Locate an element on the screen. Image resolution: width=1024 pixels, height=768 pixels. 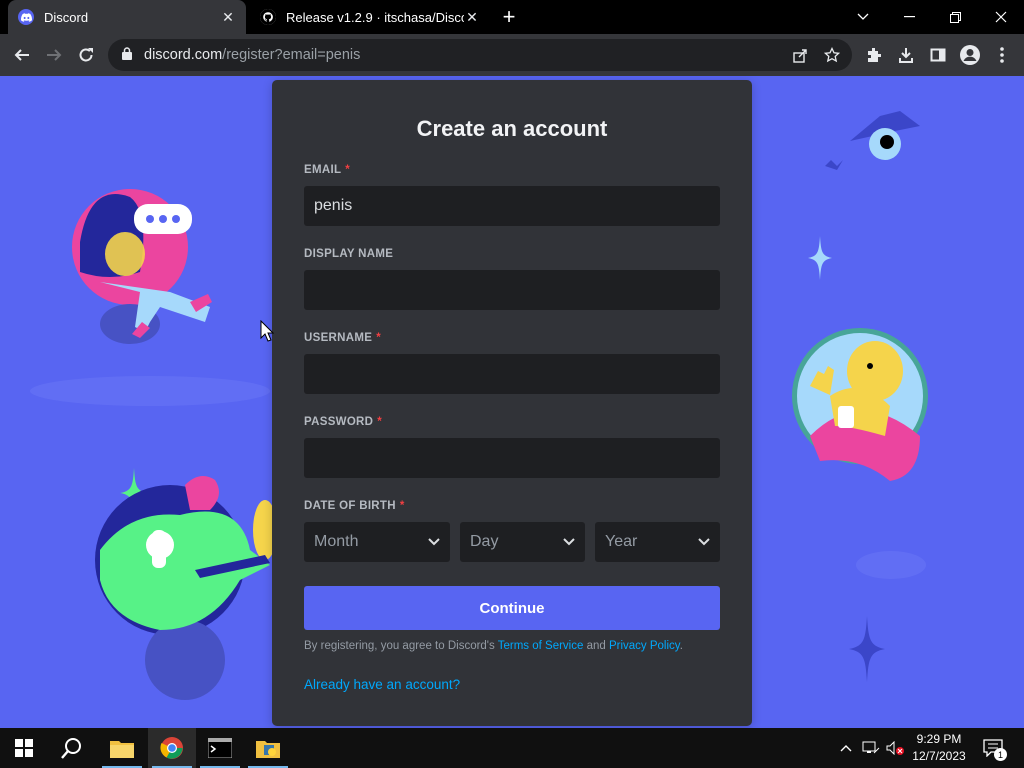
display-name-label: DISPLAY NAME is located at coordinates (349, 254).